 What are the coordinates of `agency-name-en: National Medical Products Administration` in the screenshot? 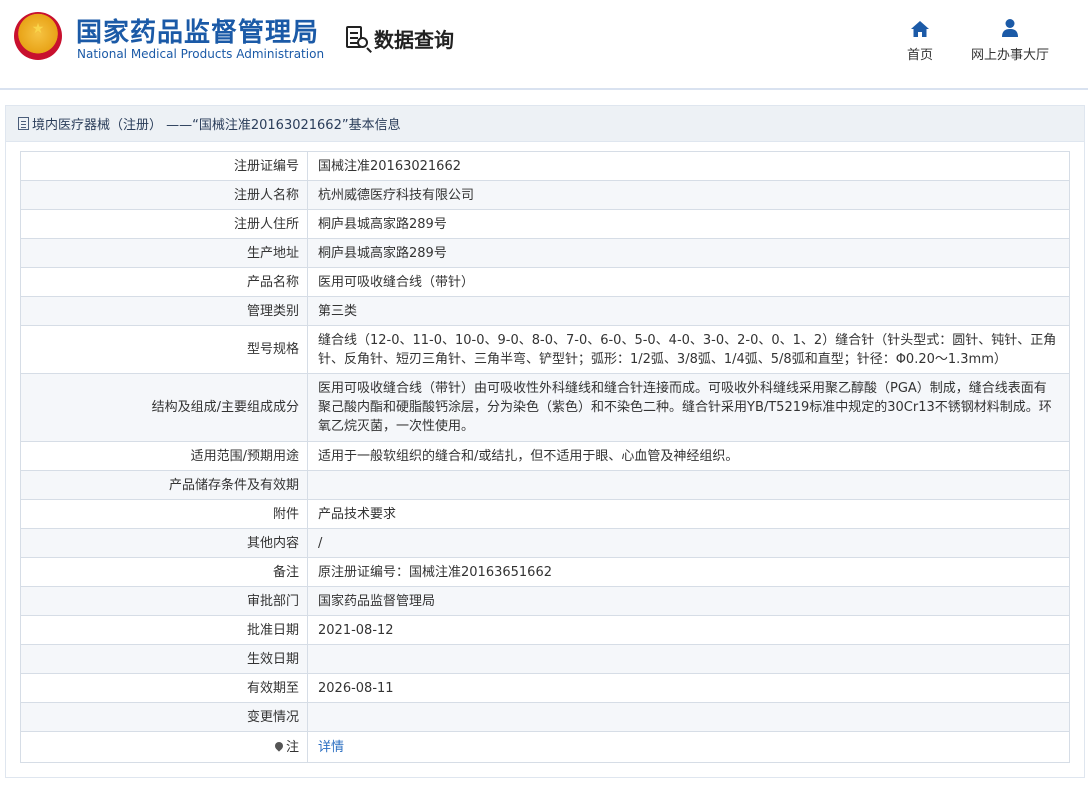 It's located at (201, 54).